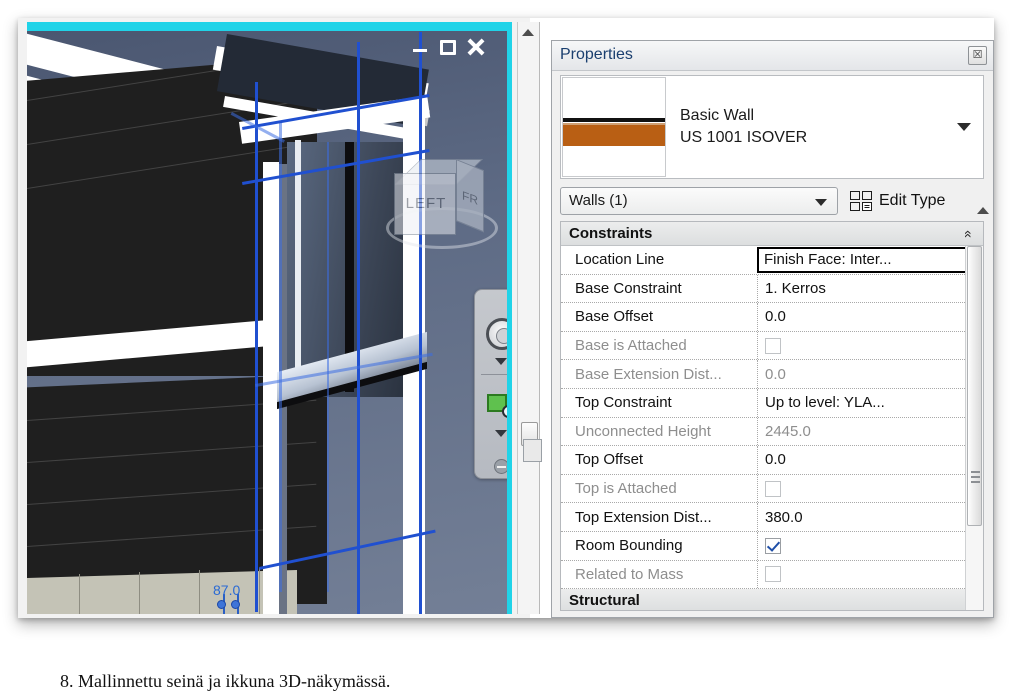 This screenshot has height=692, width=1024. Describe the element at coordinates (631, 346) in the screenshot. I see `property-name: Base is Attached` at that location.